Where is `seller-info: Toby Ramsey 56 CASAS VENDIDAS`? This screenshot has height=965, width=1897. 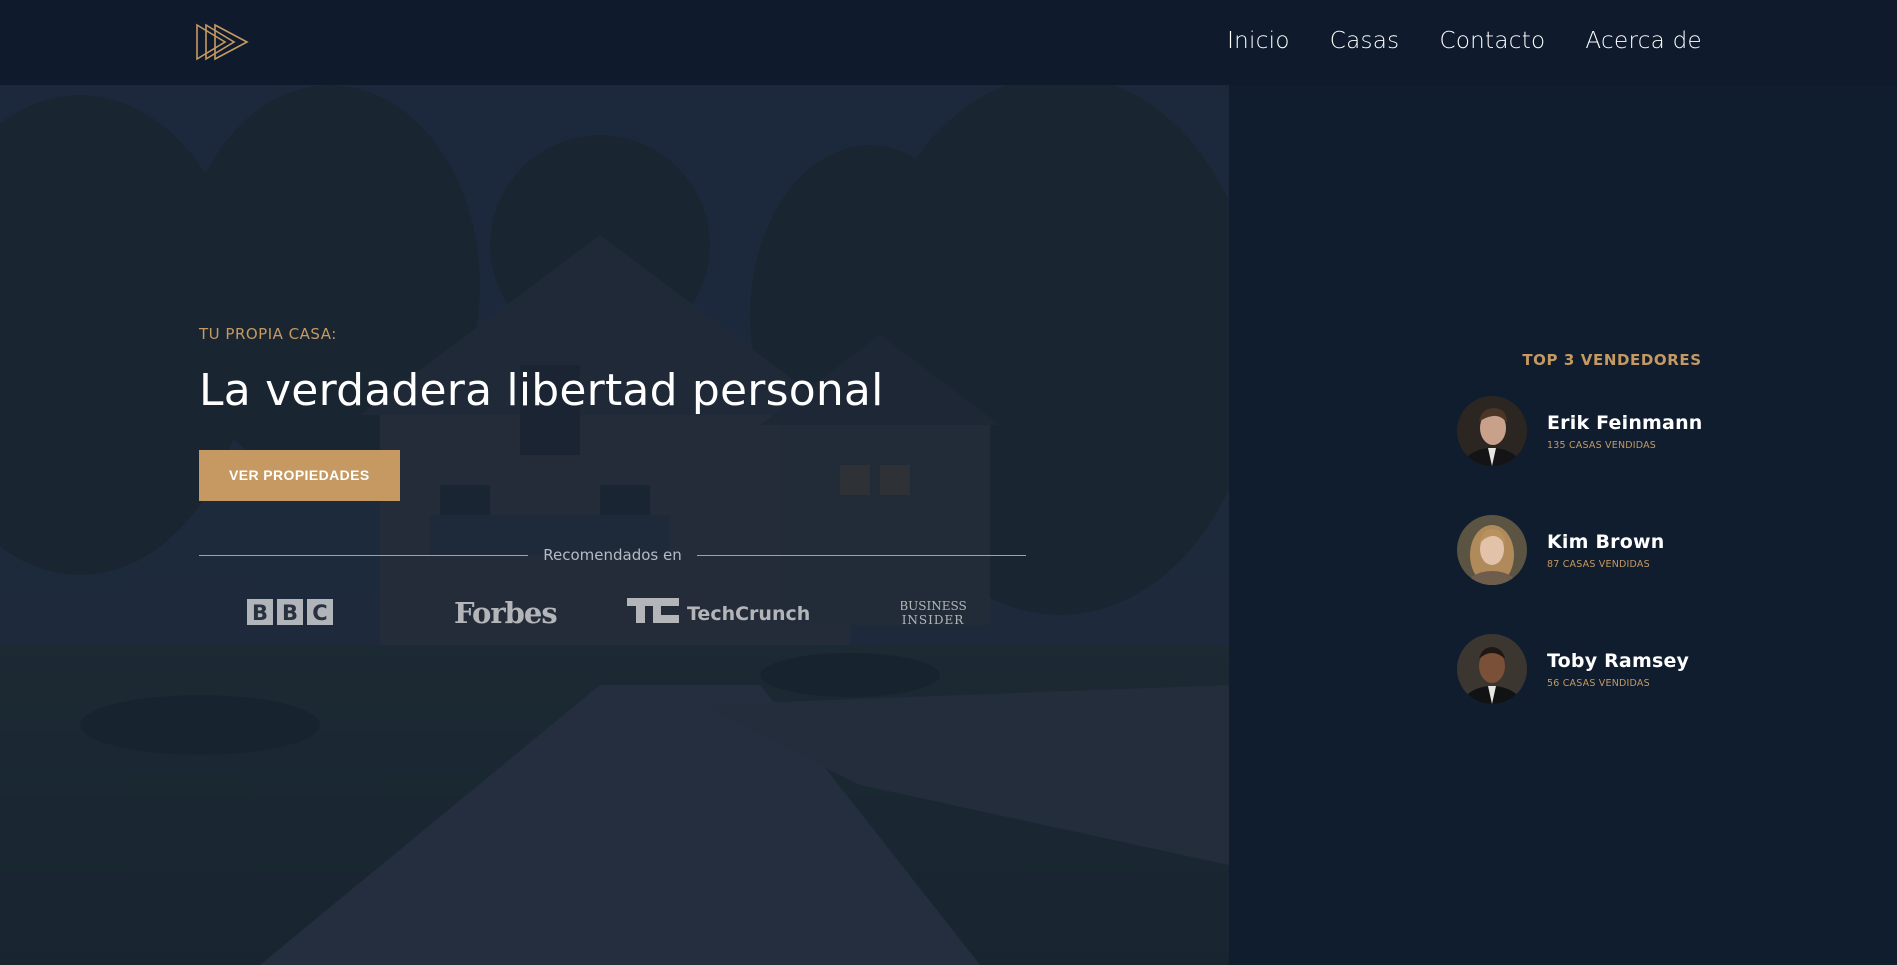 seller-info: Toby Ramsey 56 CASAS VENDIDAS is located at coordinates (1618, 669).